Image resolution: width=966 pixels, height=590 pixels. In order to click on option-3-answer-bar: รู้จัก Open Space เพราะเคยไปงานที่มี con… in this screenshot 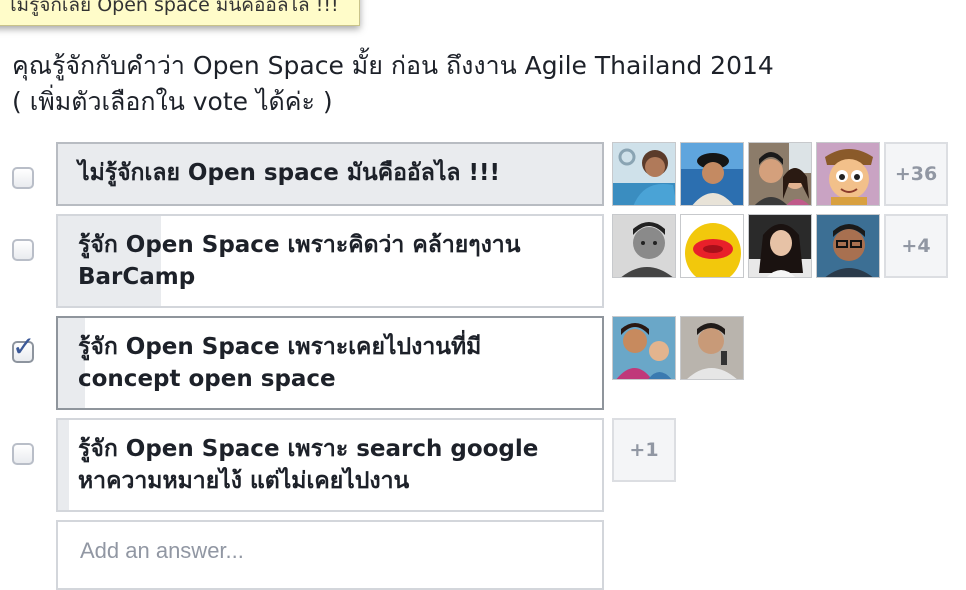, I will do `click(330, 363)`.